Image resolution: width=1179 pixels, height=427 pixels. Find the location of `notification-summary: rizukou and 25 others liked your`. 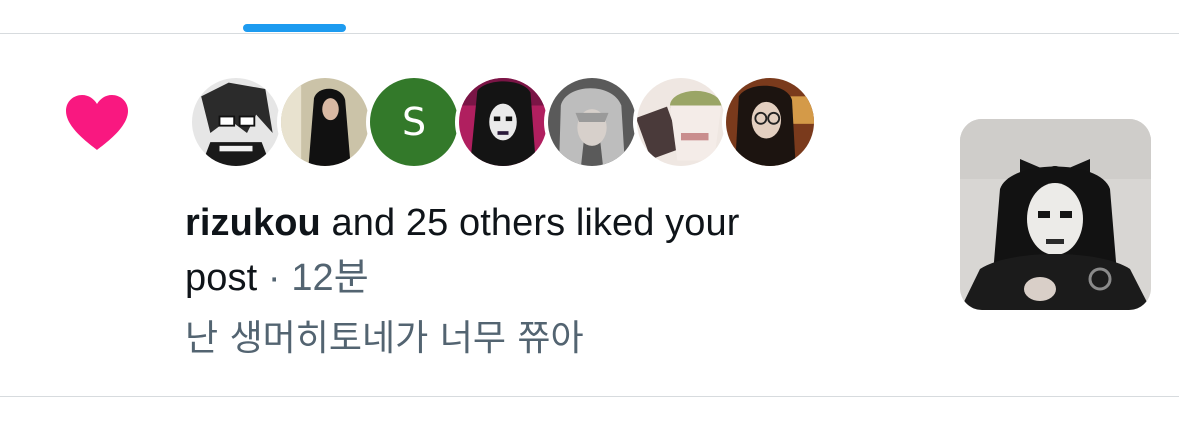

notification-summary: rizukou and 25 others liked your is located at coordinates (535, 223).